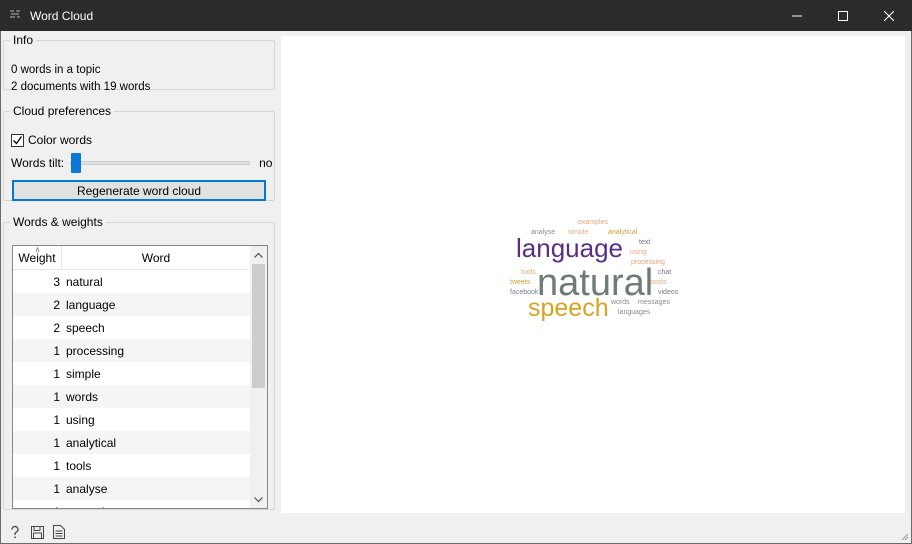 The image size is (912, 544). Describe the element at coordinates (15, 15) in the screenshot. I see `app-icon` at that location.